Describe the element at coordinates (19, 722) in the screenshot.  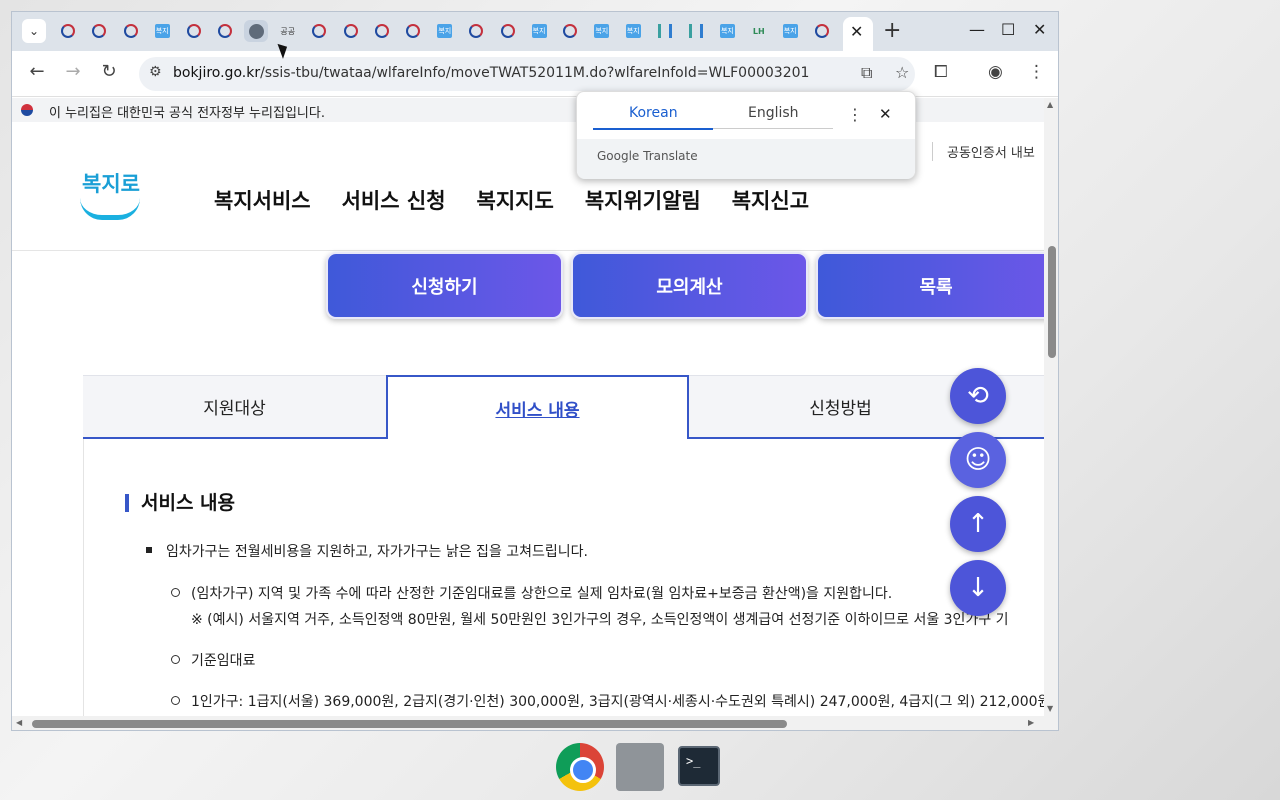
I see `scroll-left-arrow-icon: ◀` at that location.